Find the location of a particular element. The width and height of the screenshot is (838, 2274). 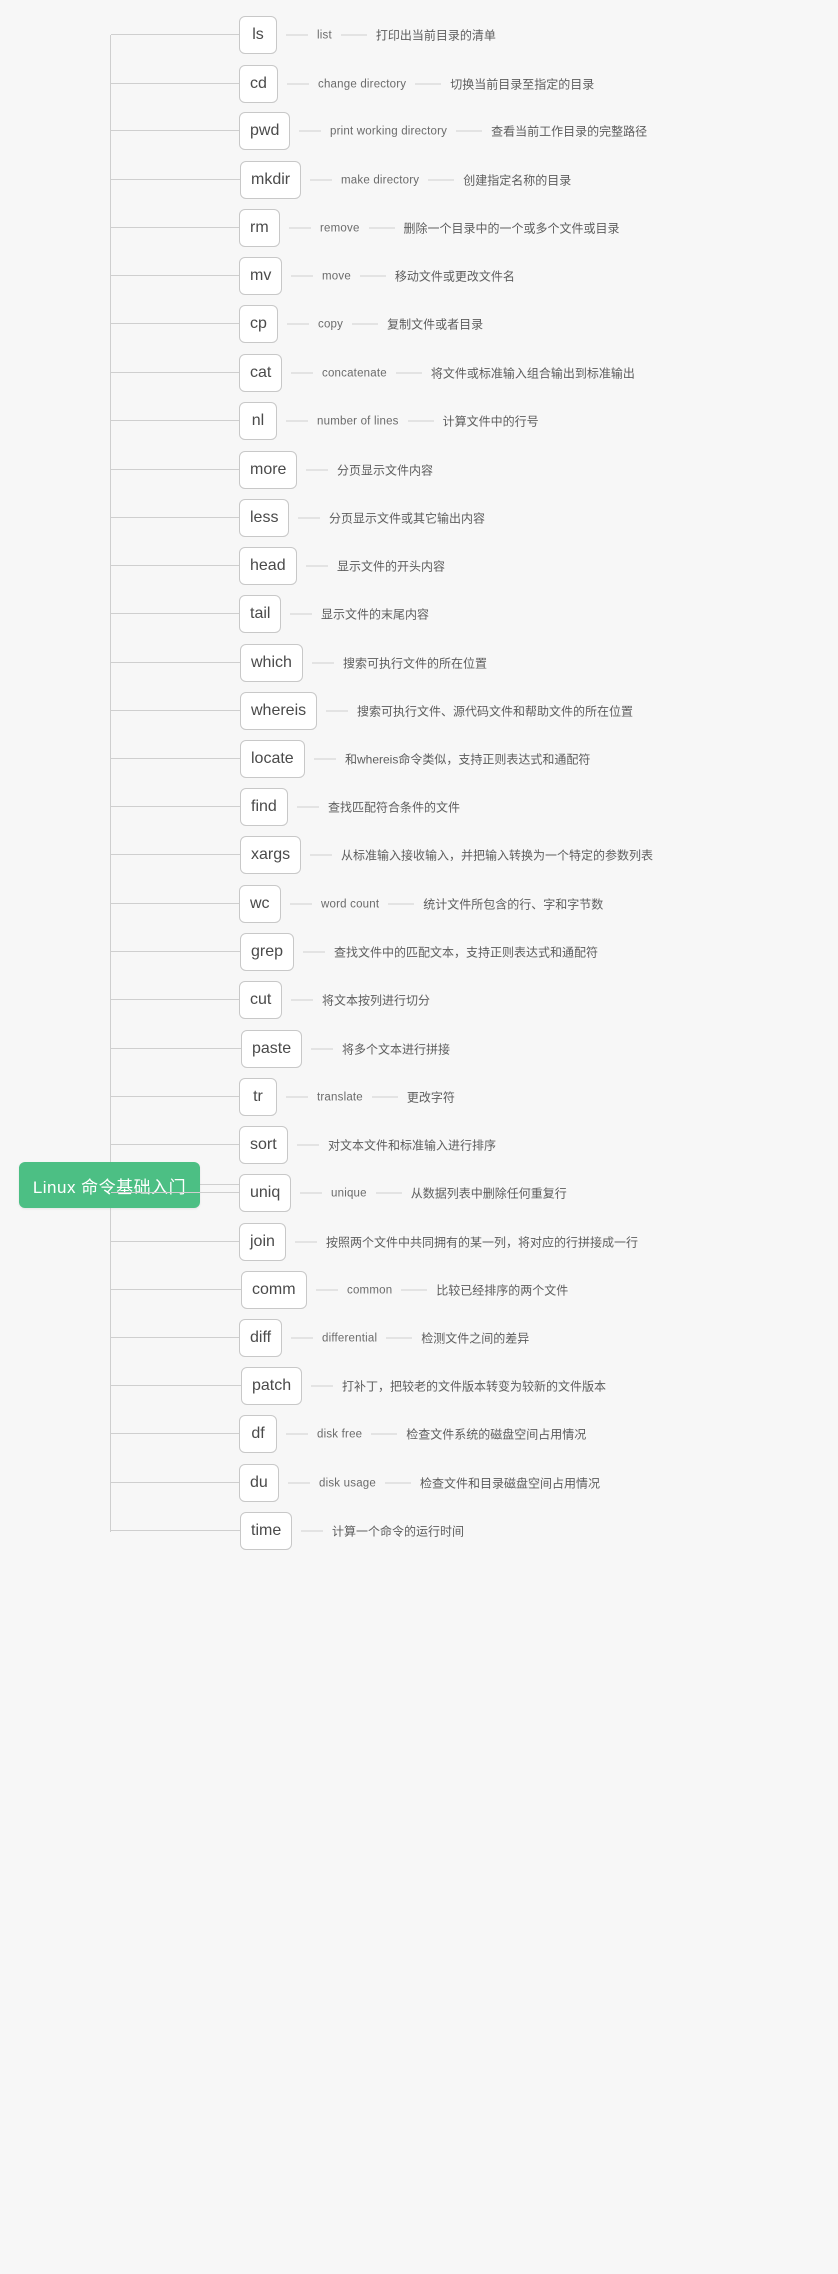

command-node-rm: rm is located at coordinates (259, 228).